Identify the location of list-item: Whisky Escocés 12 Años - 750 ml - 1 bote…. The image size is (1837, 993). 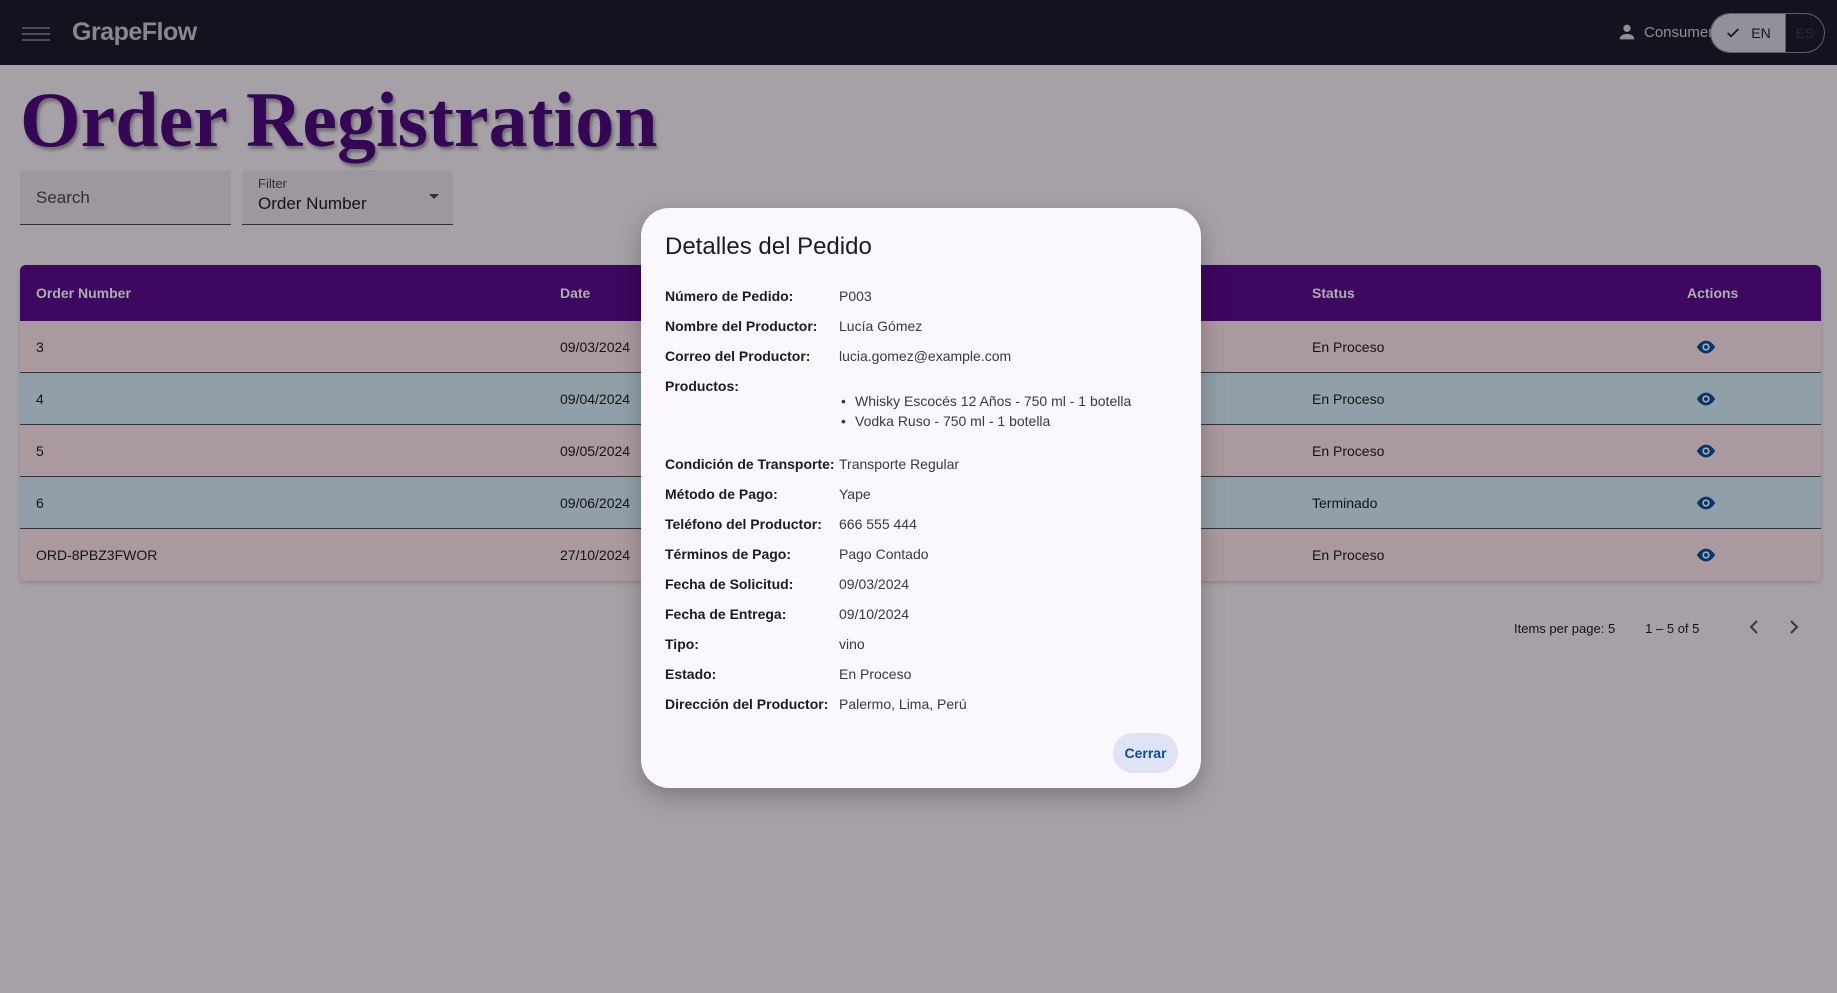
(986, 401).